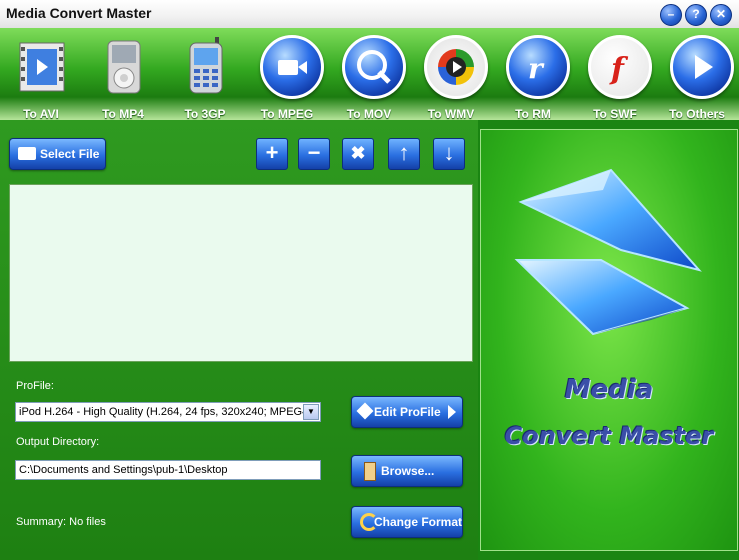 Image resolution: width=739 pixels, height=560 pixels. Describe the element at coordinates (292, 67) in the screenshot. I see `camera-icon` at that location.